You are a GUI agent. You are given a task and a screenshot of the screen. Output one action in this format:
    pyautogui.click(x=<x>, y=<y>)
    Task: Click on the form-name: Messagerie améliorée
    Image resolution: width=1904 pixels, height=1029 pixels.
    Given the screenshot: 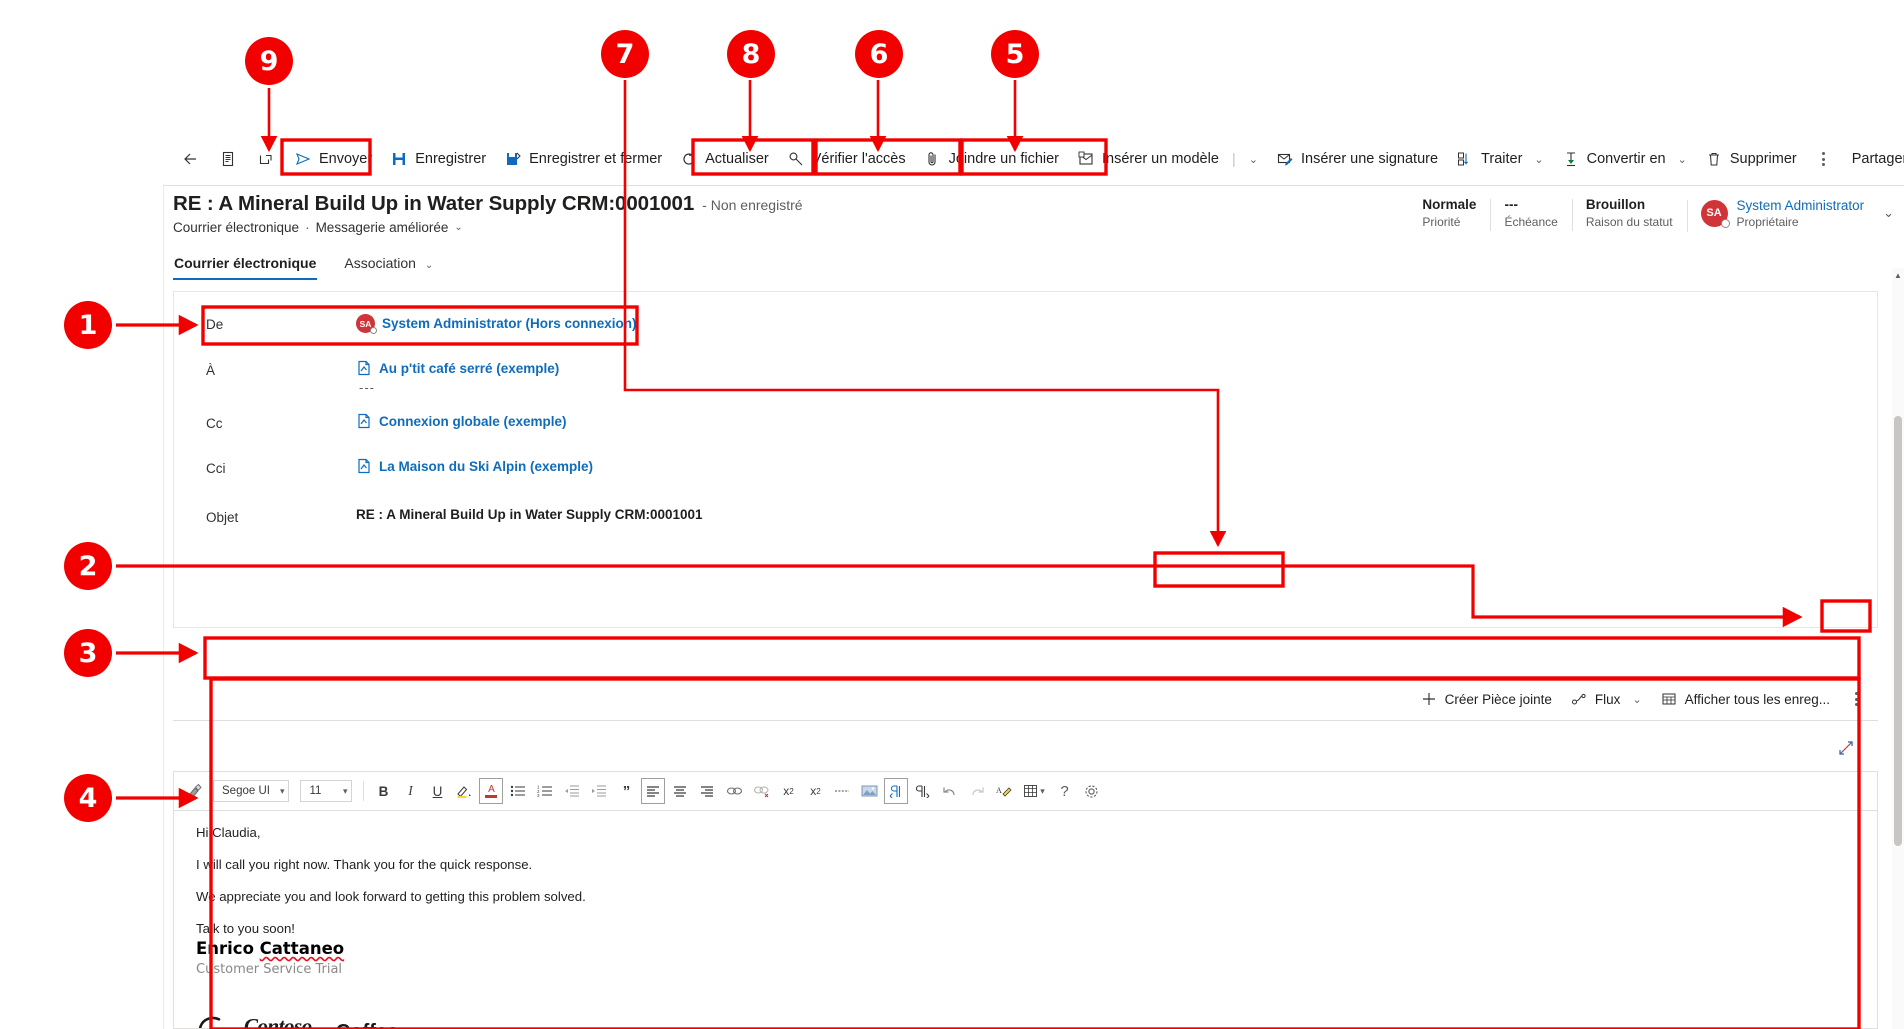 What is the action you would take?
    pyautogui.click(x=382, y=227)
    